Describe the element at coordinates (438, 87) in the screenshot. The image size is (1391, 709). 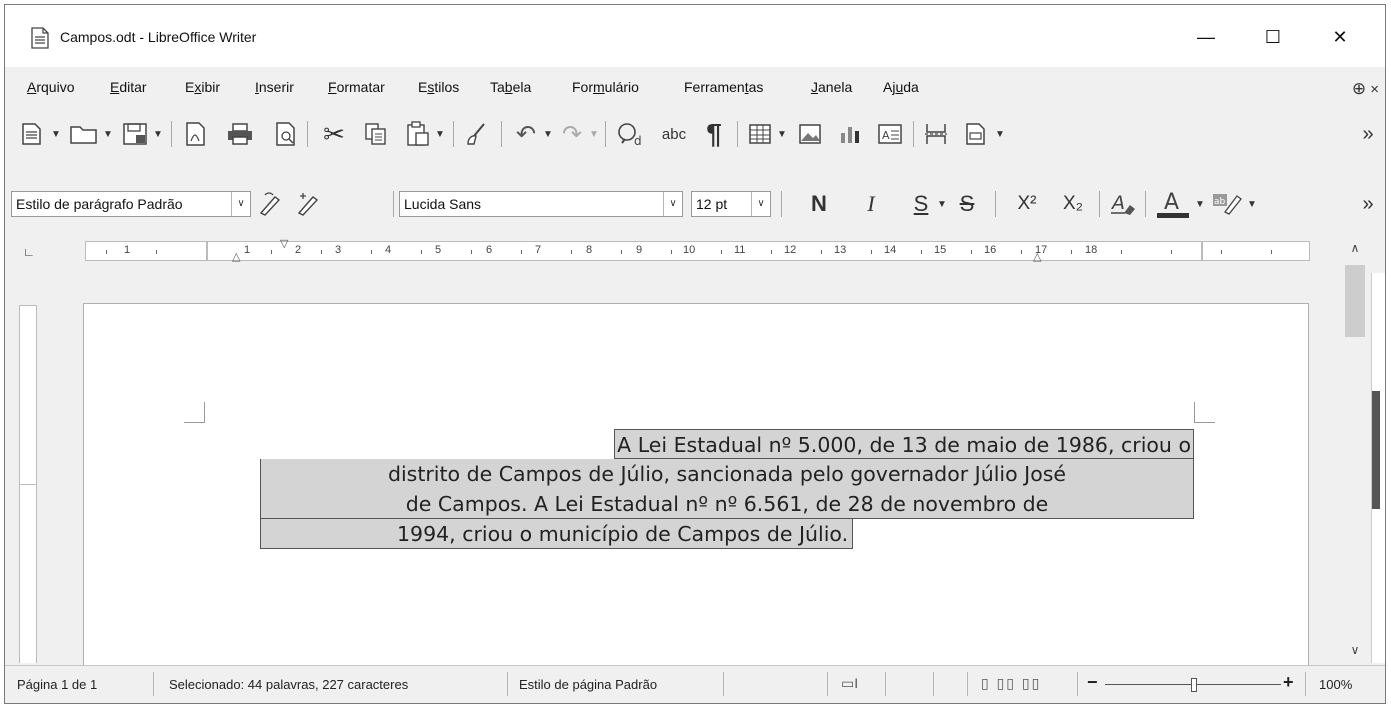
I see `menu-estilos: Estilos` at that location.